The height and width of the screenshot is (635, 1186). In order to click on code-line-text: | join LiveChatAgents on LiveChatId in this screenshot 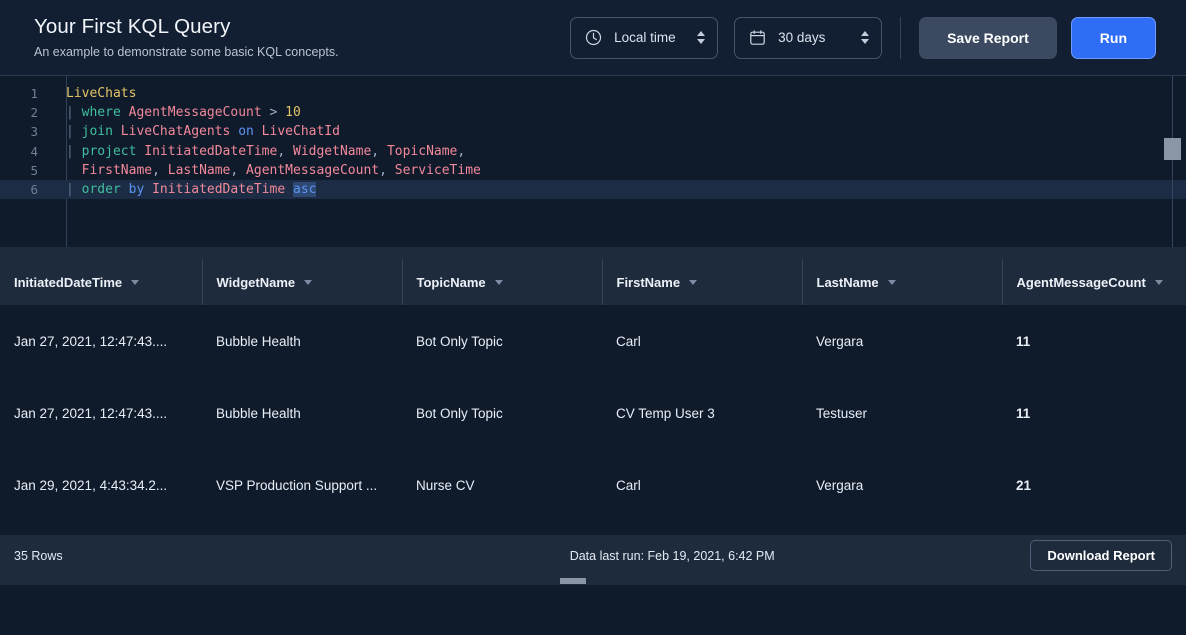, I will do `click(203, 131)`.